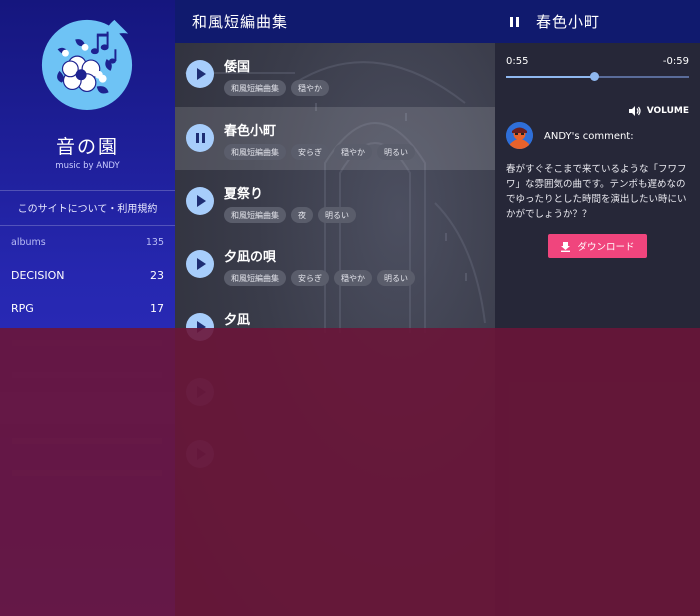 The width and height of the screenshot is (700, 616). Describe the element at coordinates (675, 61) in the screenshot. I see `time-remaining: -0:59` at that location.